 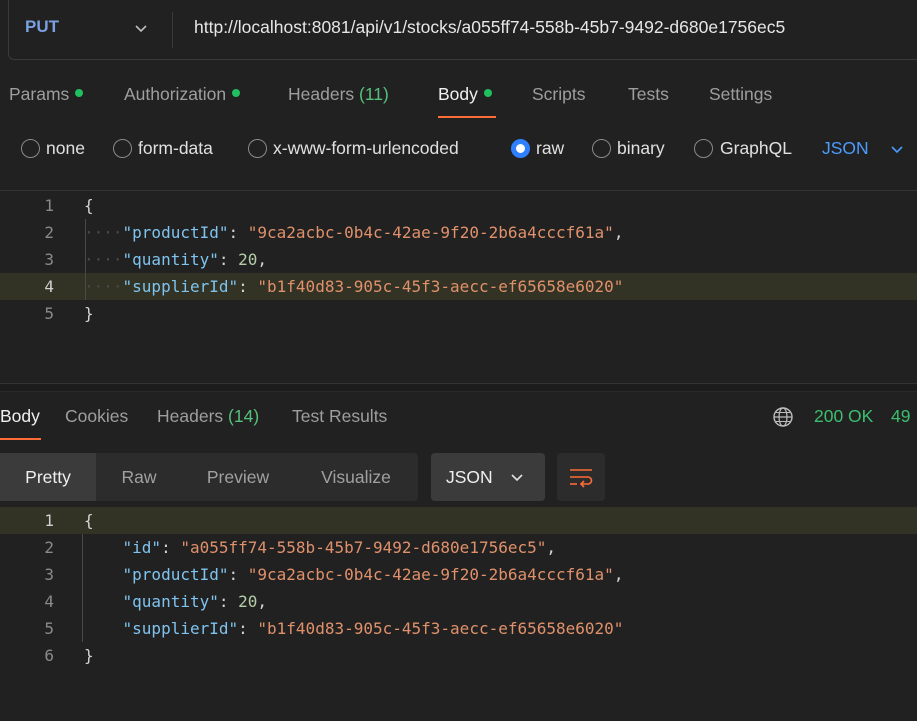 I want to click on code-line: 5}, so click(x=458, y=313).